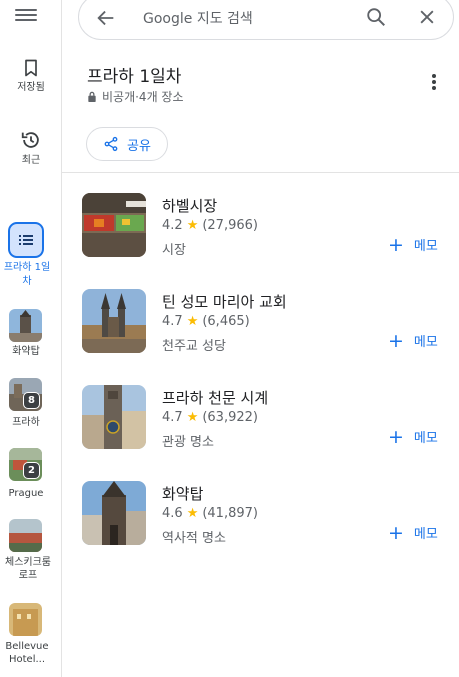 The width and height of the screenshot is (459, 677). I want to click on powder-tower-thumbnail, so click(25, 325).